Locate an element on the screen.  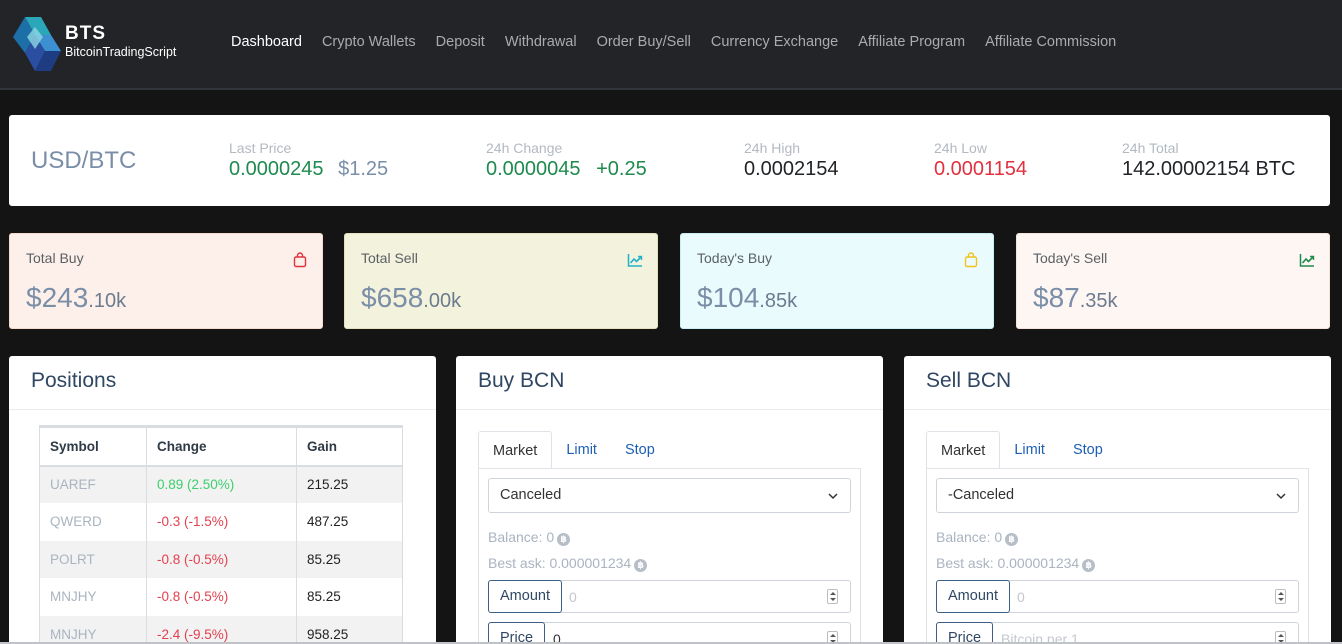
sell-amount-group: Amount is located at coordinates (1117, 596).